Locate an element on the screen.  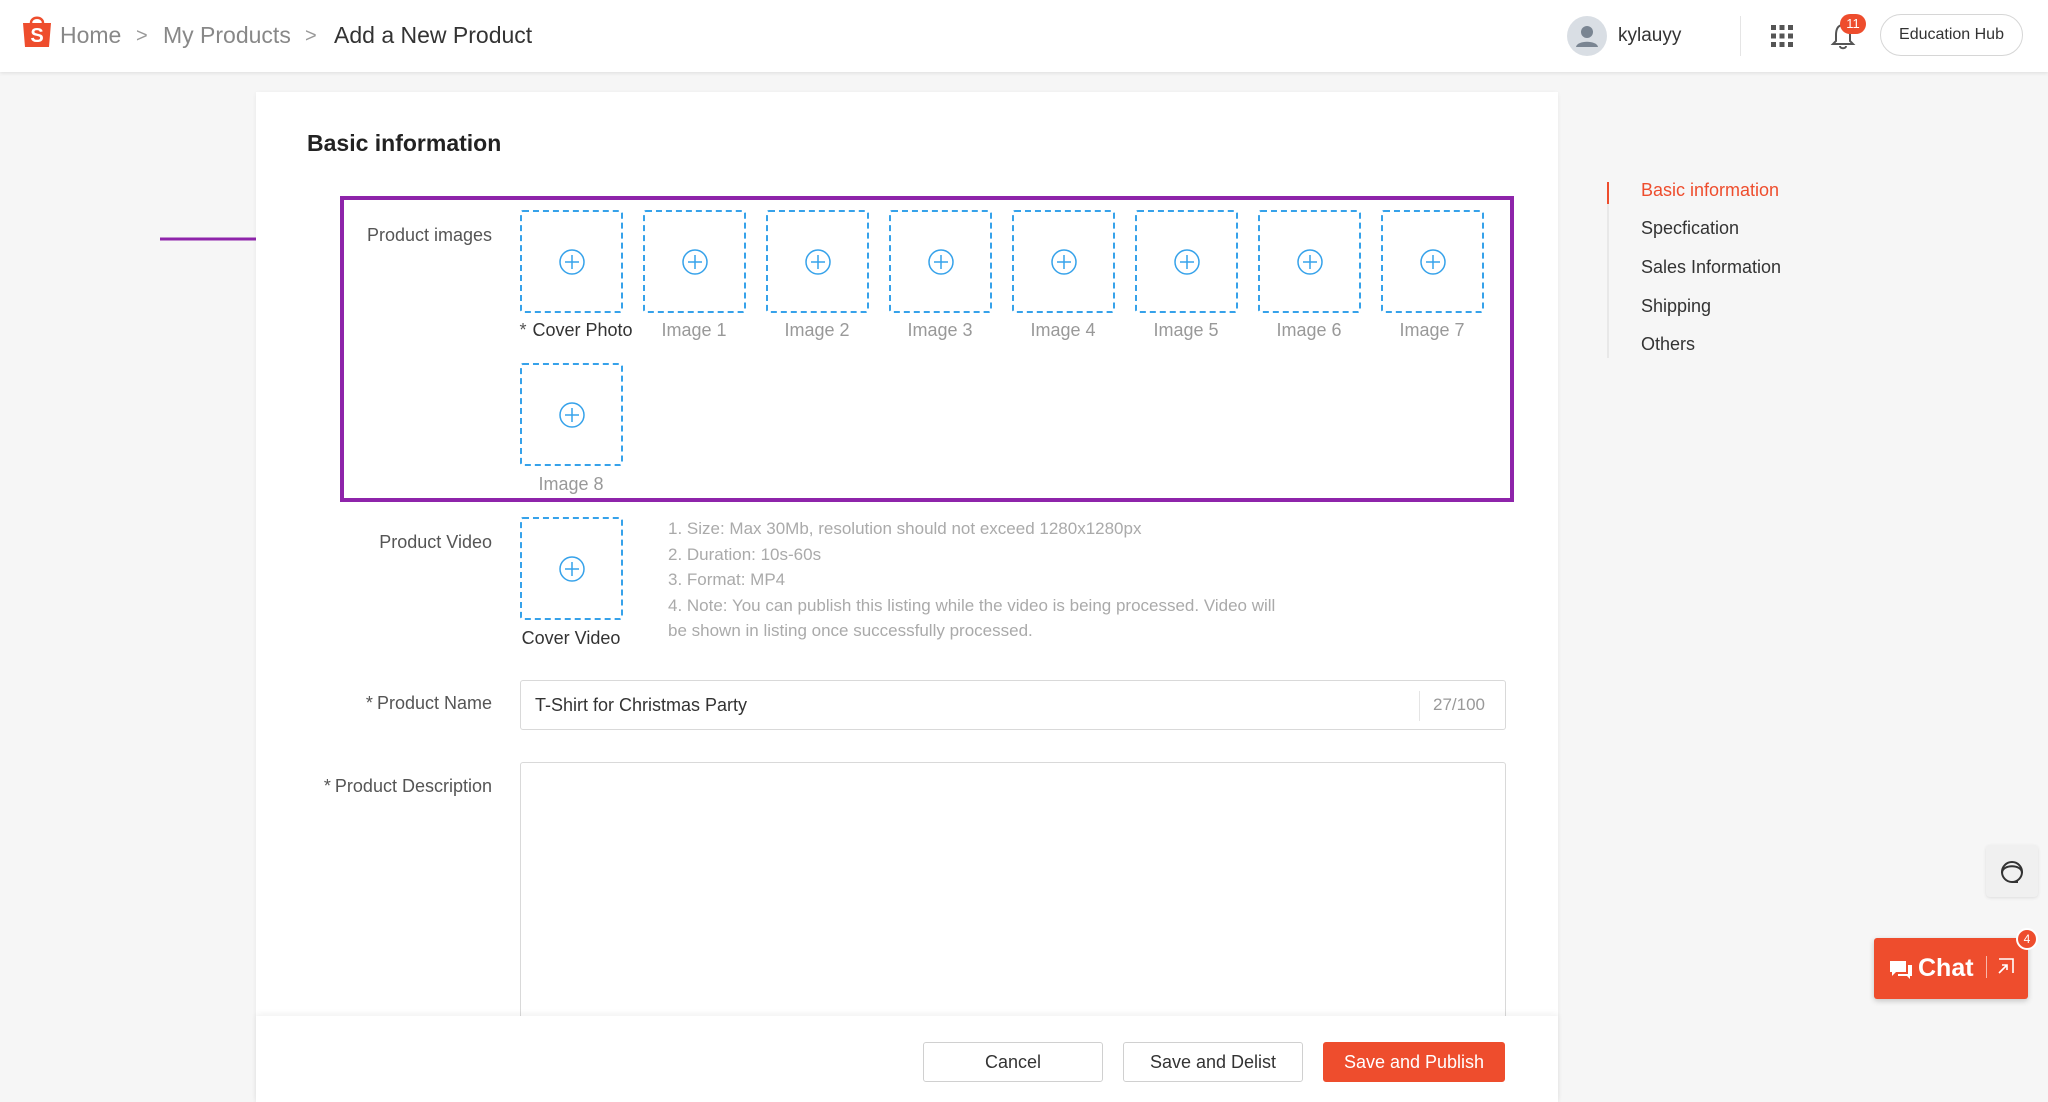
image-5-caption: Image 5 is located at coordinates (1186, 330).